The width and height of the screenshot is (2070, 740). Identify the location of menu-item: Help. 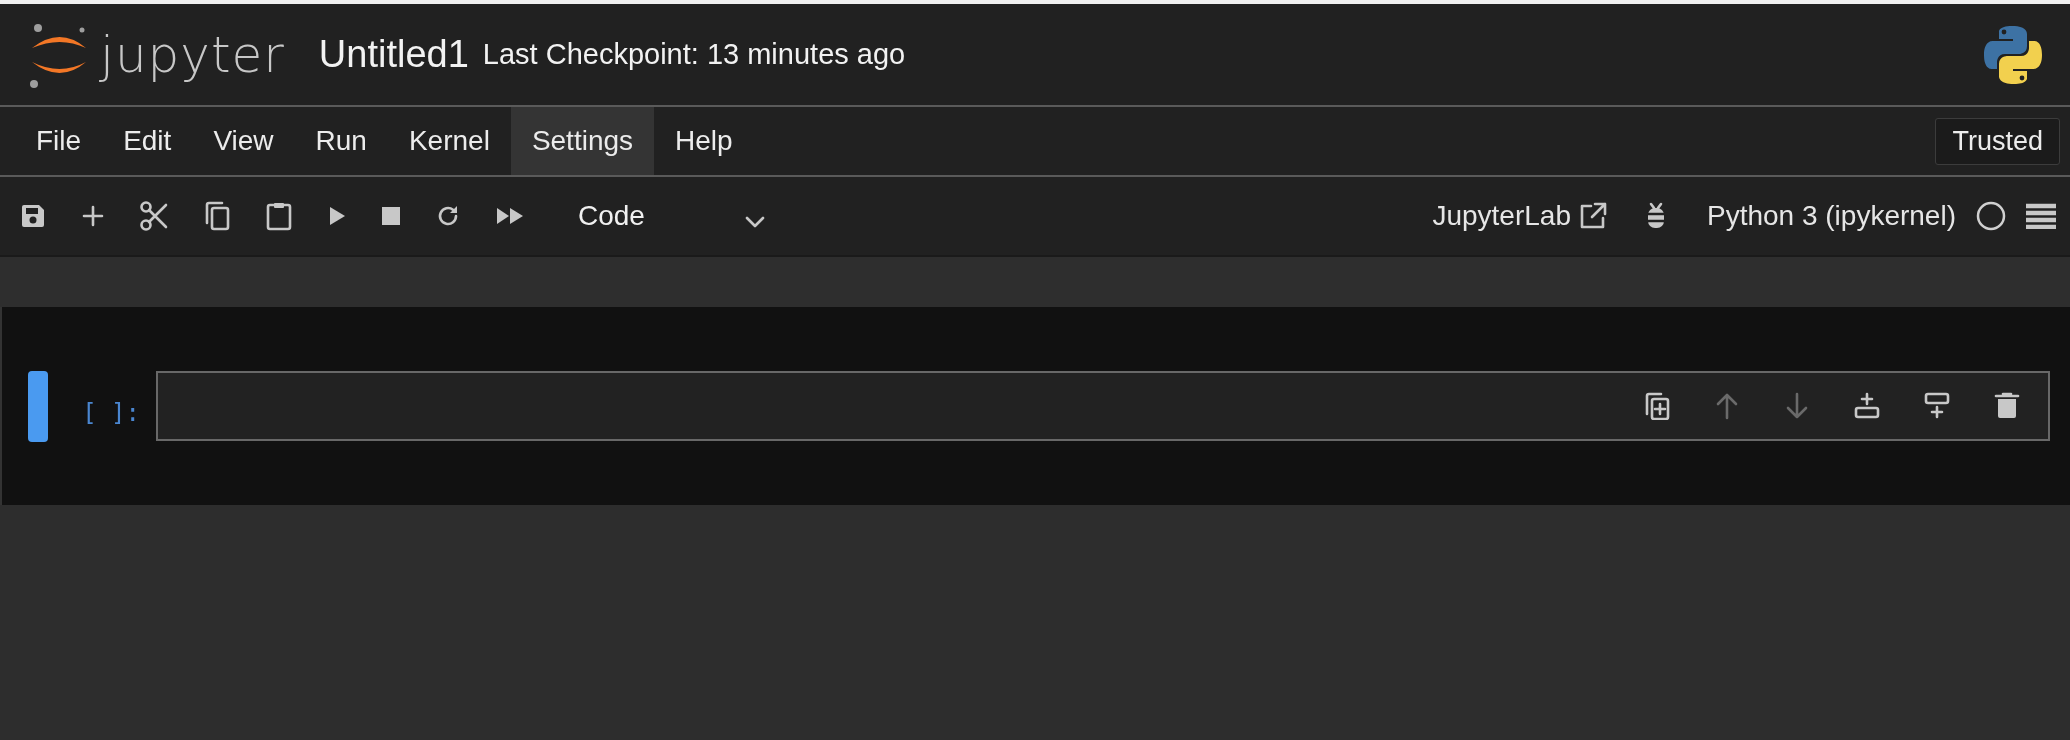
(704, 141).